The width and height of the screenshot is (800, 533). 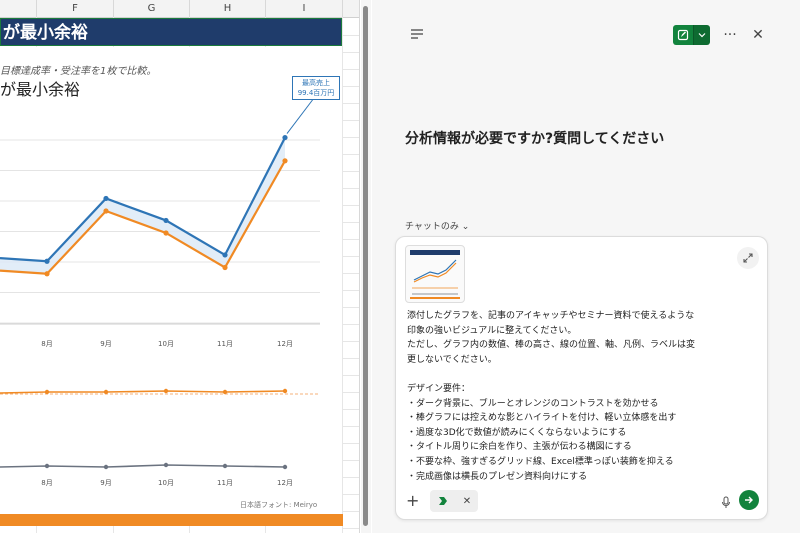 I want to click on chat-mode-dropdown: チャットのみ ⌄, so click(x=437, y=225).